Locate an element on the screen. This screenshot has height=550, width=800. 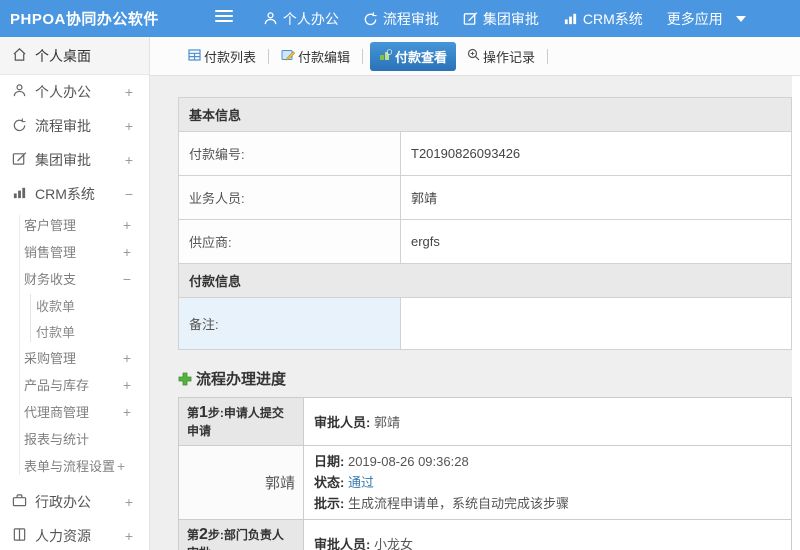
sidebar-item-process-approval: 流程审批 + is located at coordinates (74, 126).